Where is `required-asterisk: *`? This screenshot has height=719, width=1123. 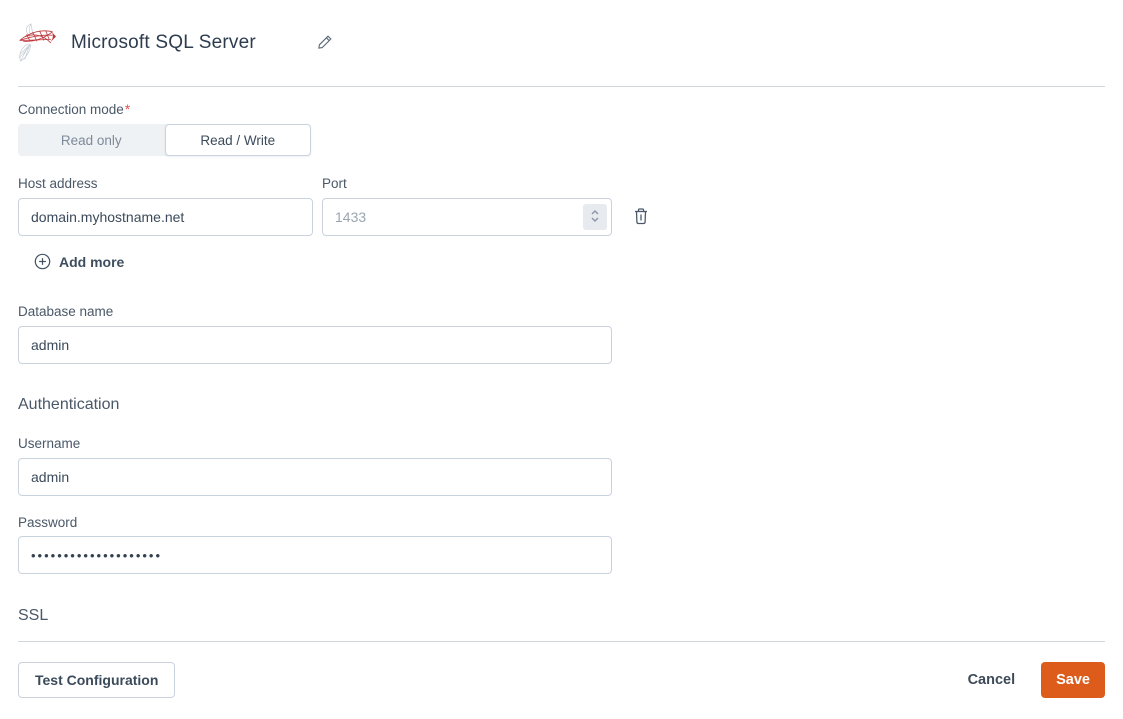 required-asterisk: * is located at coordinates (127, 109).